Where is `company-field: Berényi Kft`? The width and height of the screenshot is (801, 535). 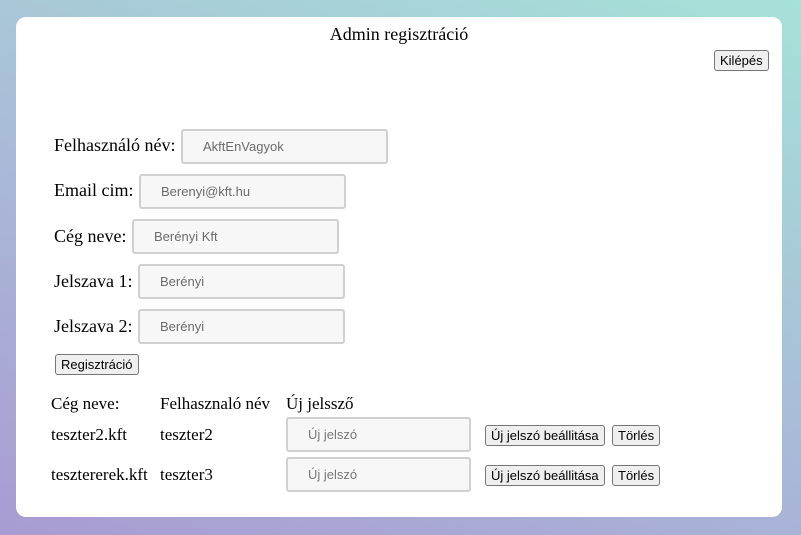 company-field: Berényi Kft is located at coordinates (235, 236).